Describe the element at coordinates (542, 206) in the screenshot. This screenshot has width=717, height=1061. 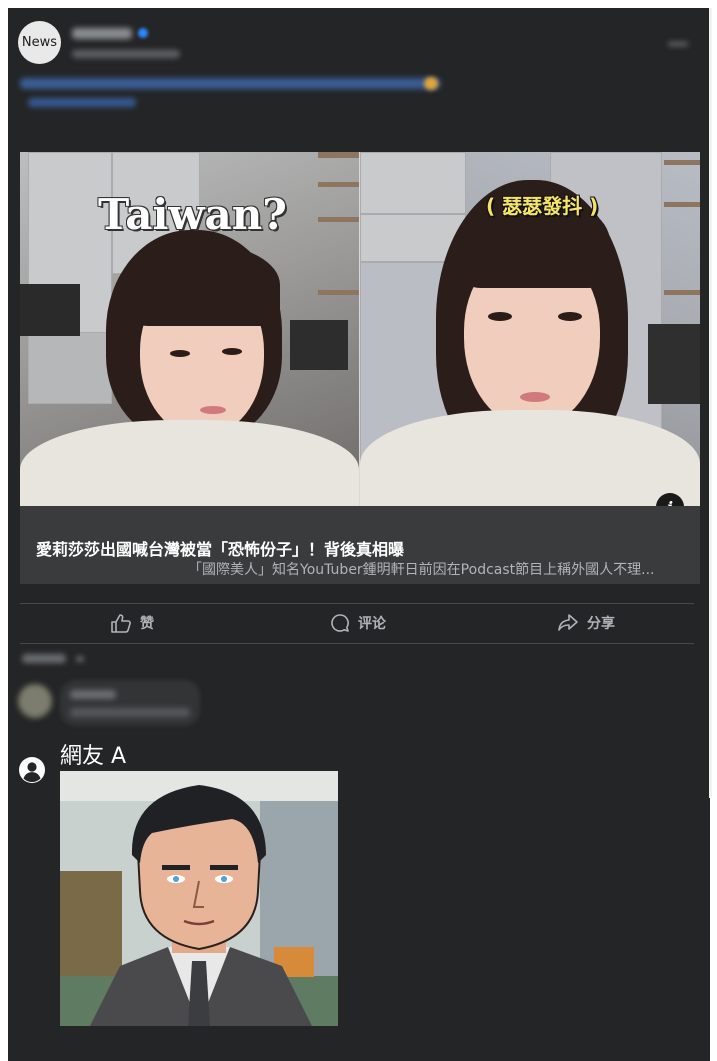
I see `right-caption: ( 瑟瑟發抖 )` at that location.